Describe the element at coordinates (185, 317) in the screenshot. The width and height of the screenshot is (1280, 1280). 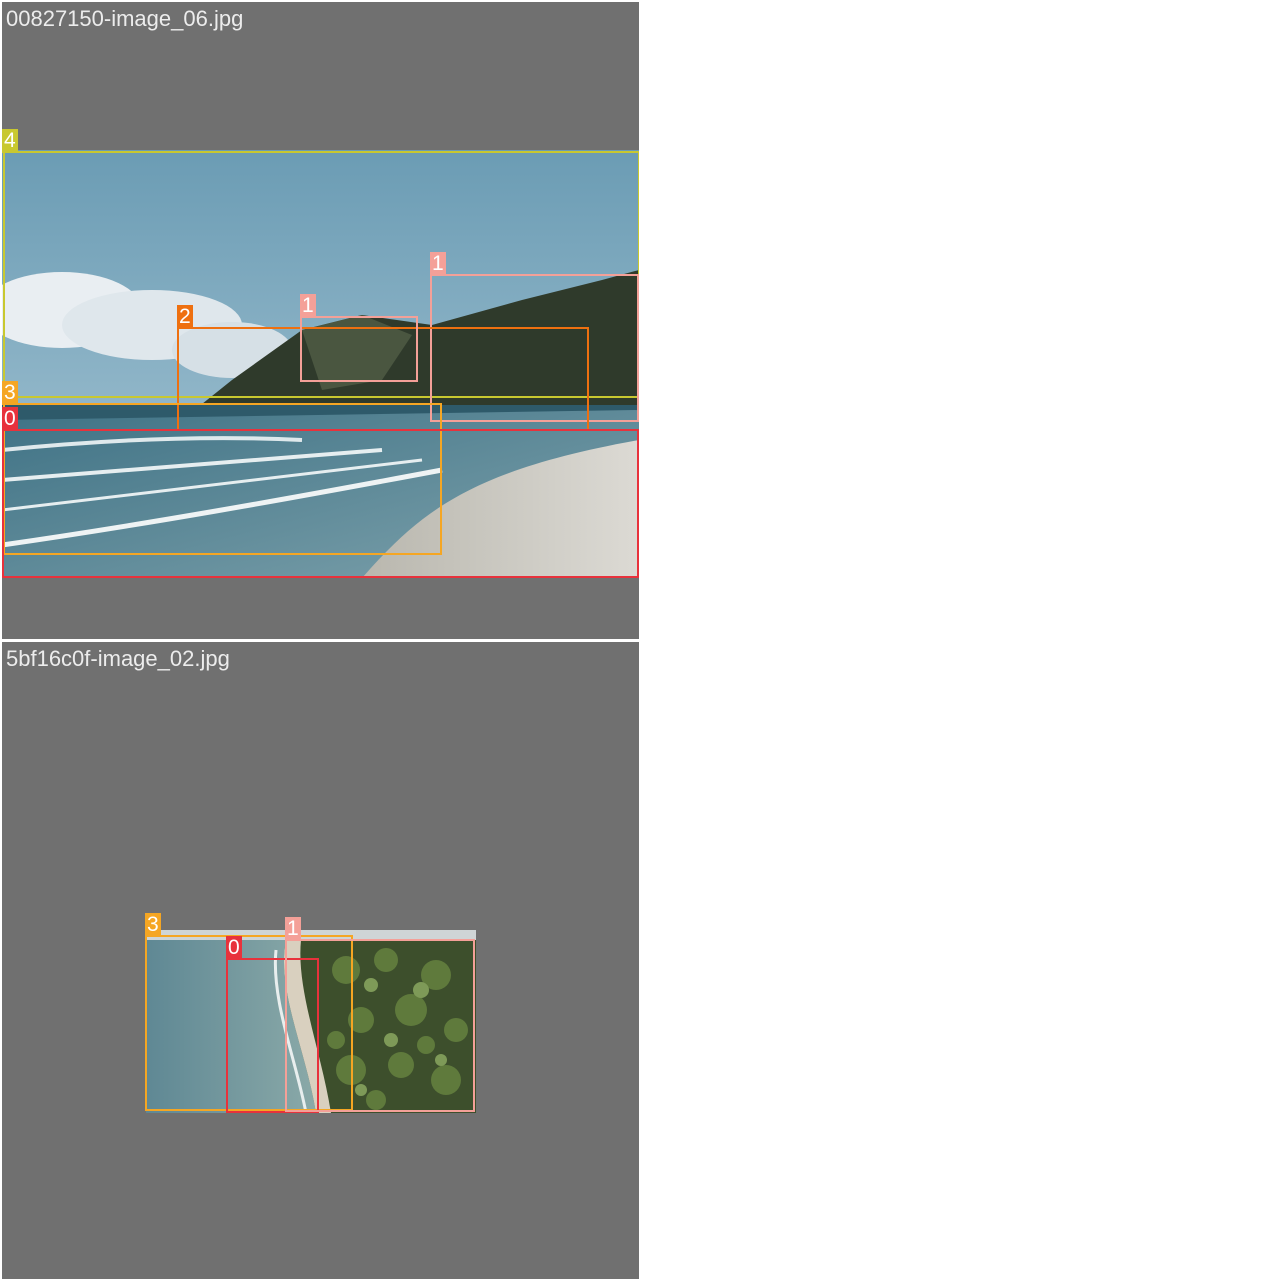
I see `class-label: 2` at that location.